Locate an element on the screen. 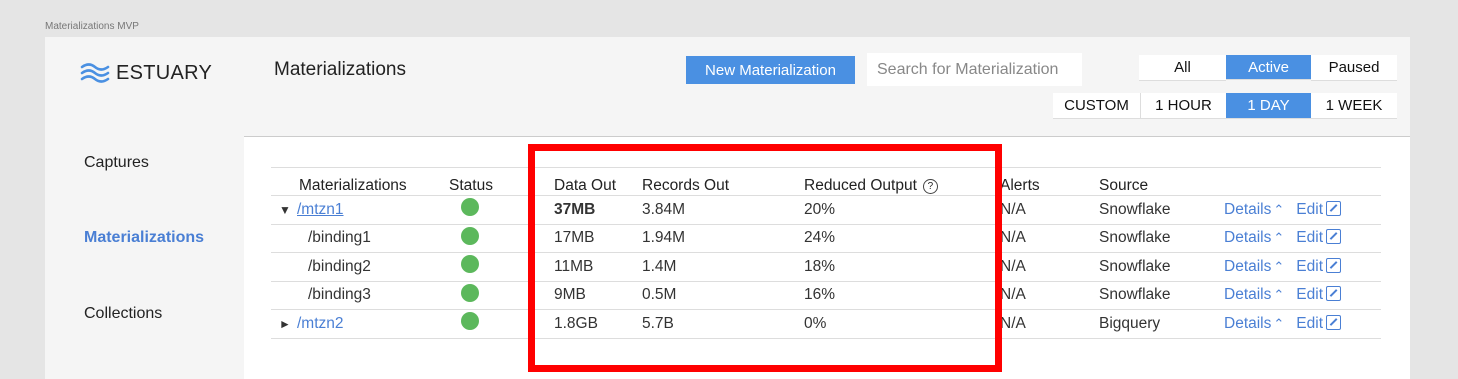 The height and width of the screenshot is (379, 1458). cell-reduced-output: 24% is located at coordinates (902, 238).